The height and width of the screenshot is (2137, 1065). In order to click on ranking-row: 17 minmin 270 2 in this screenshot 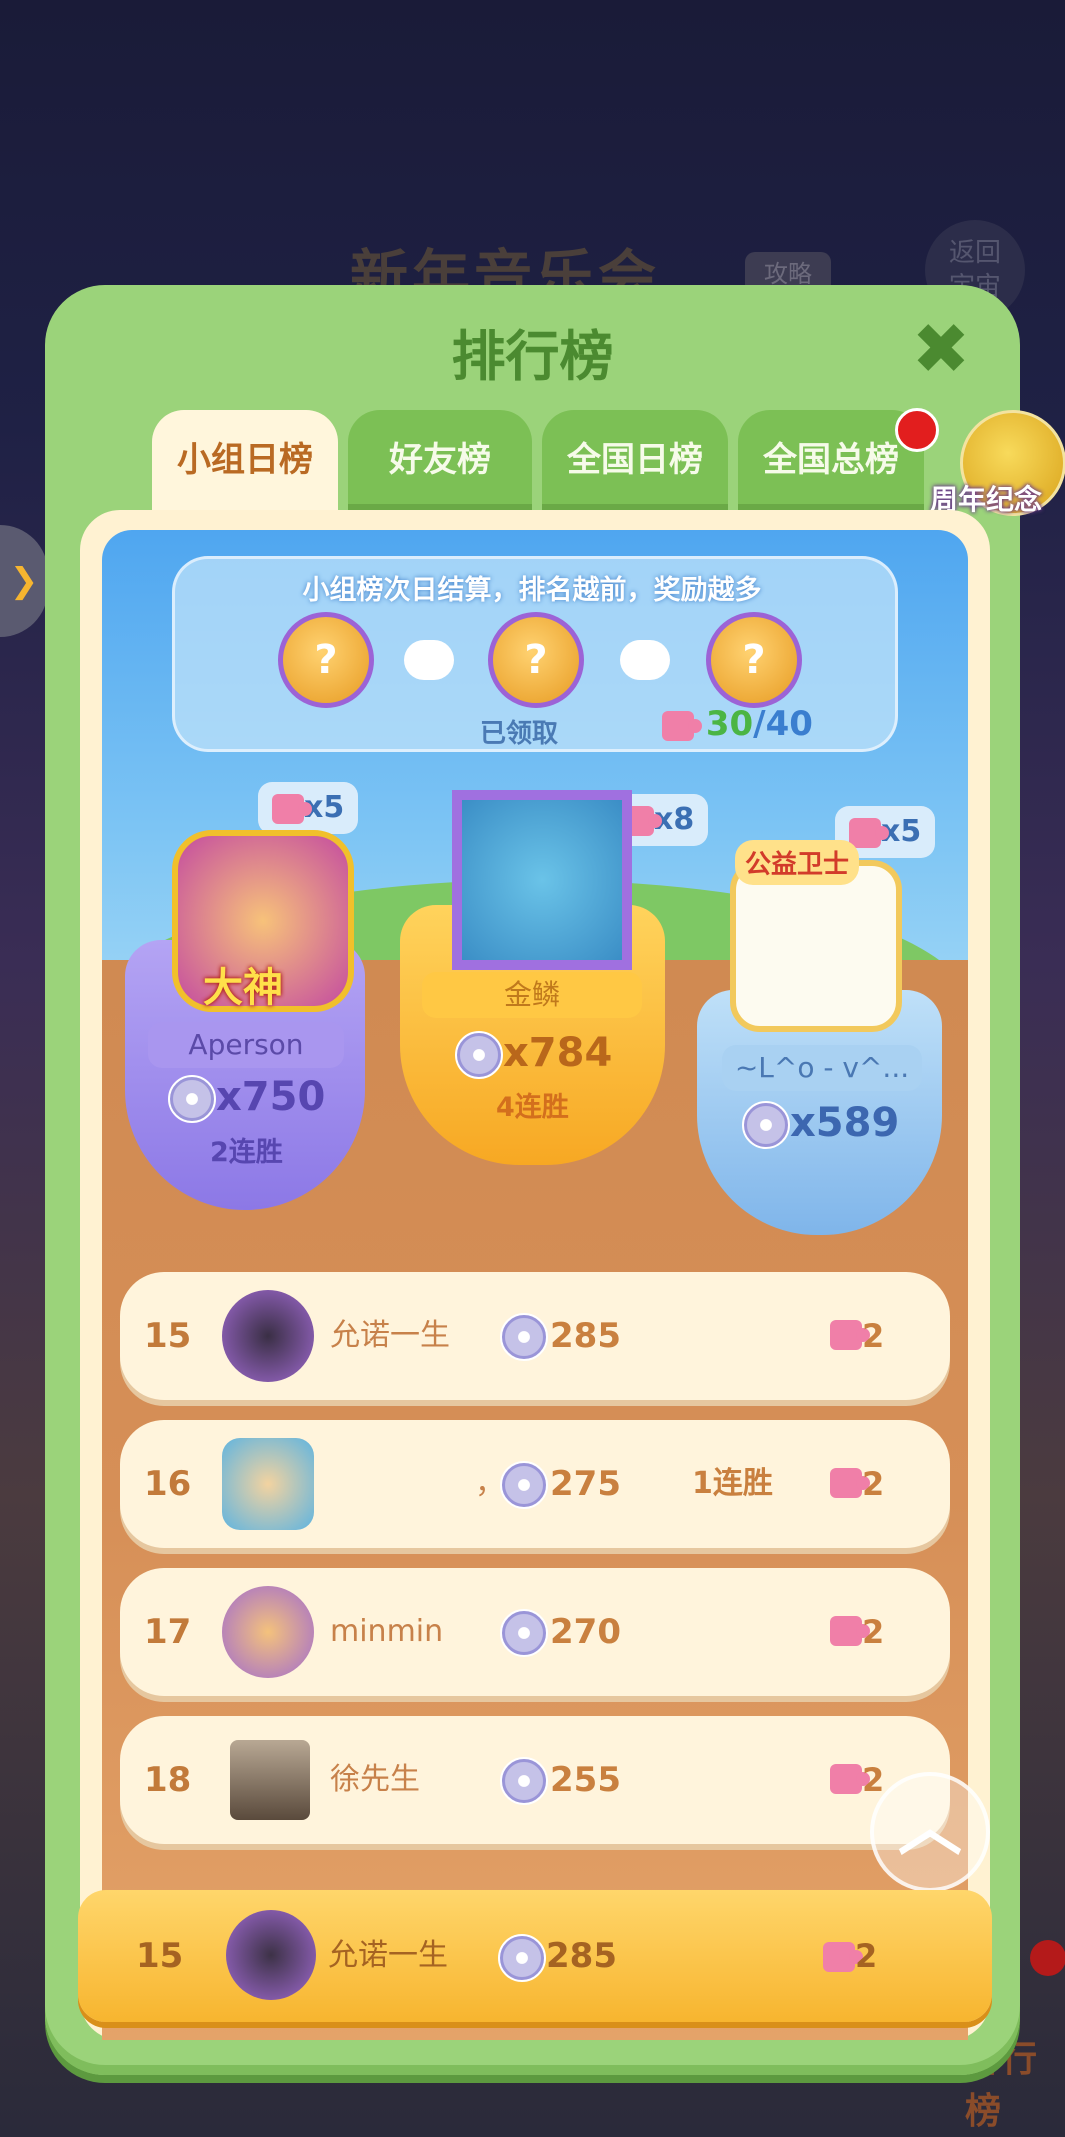, I will do `click(535, 1632)`.